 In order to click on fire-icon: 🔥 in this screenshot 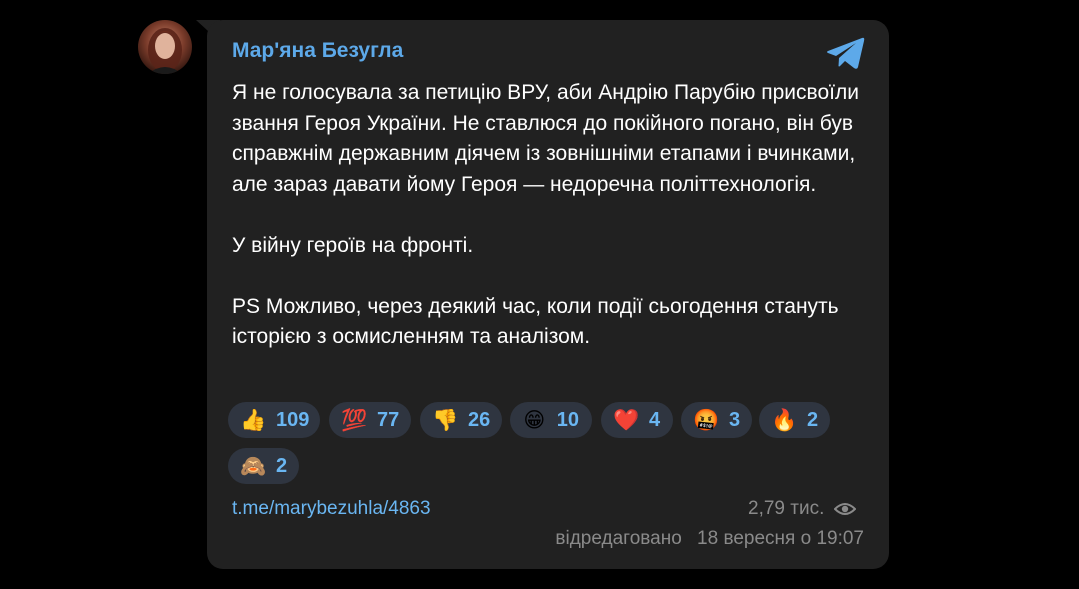, I will do `click(784, 420)`.